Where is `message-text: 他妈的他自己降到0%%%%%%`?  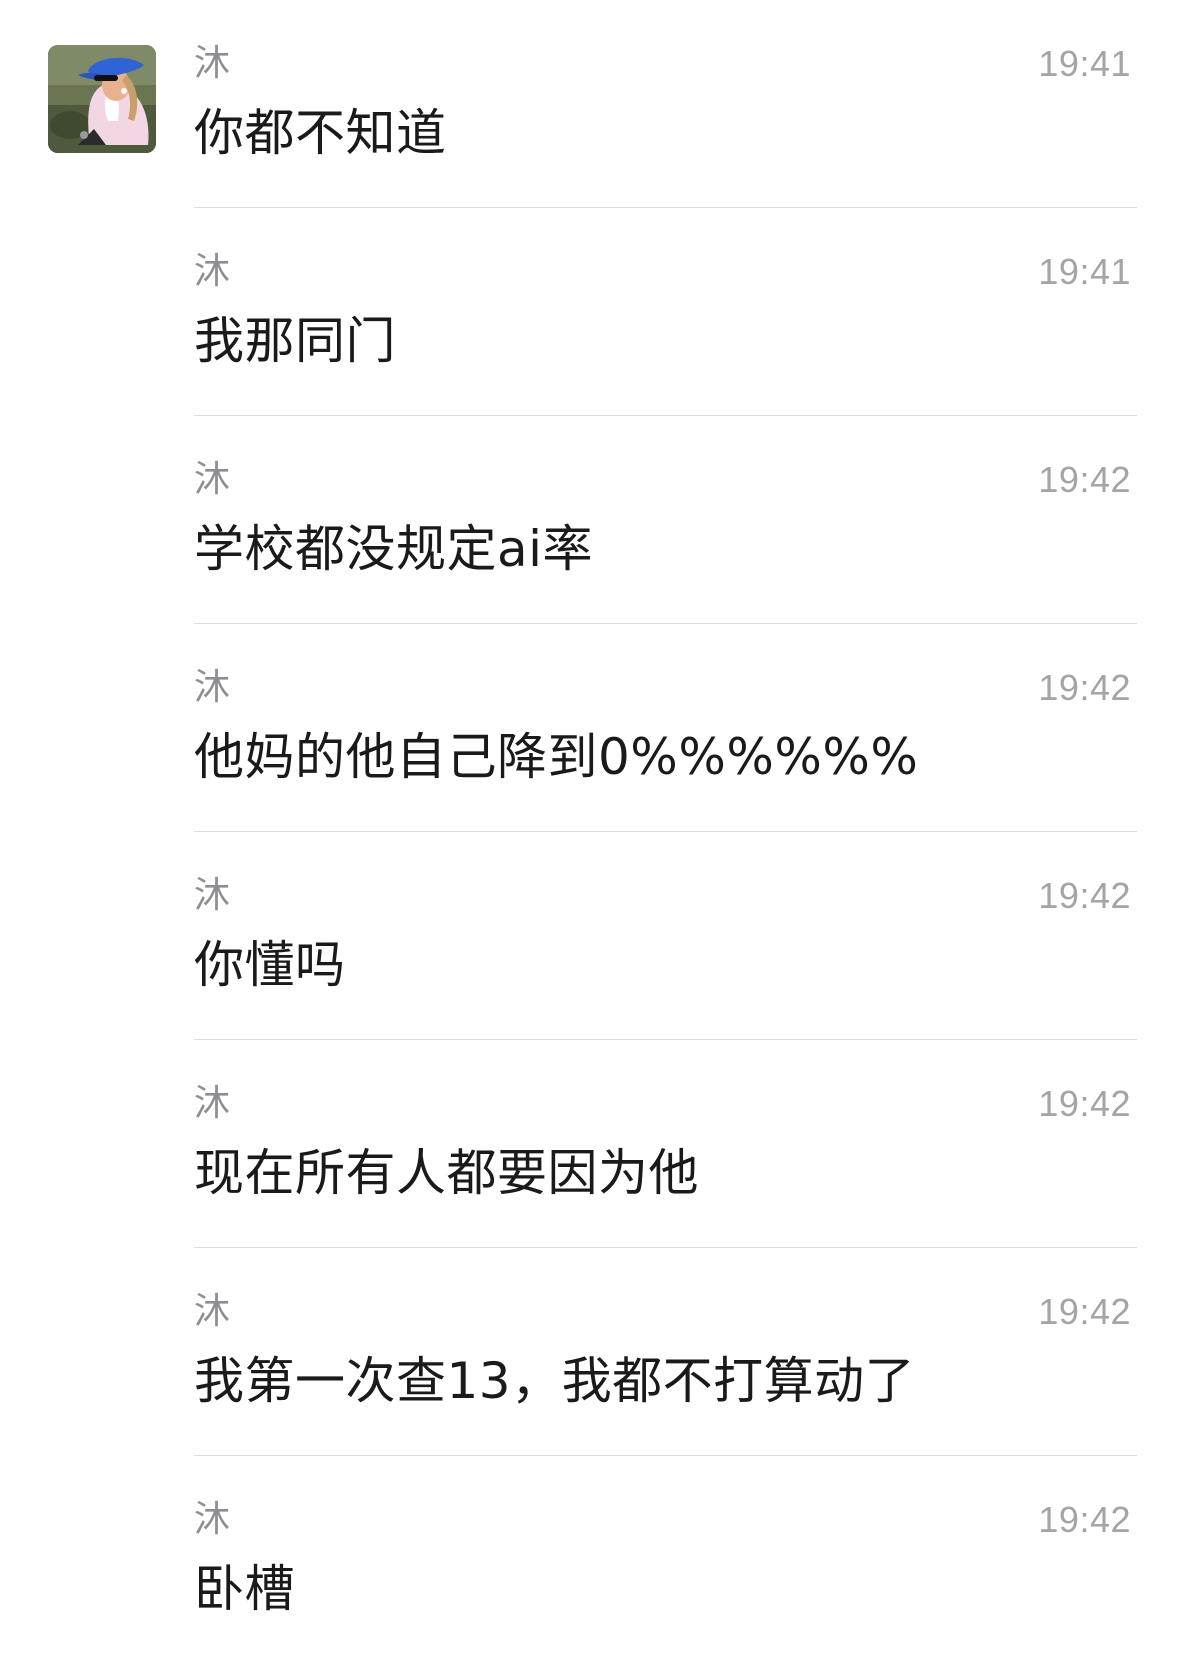
message-text: 他妈的他自己降到0%%%%%% is located at coordinates (556, 757).